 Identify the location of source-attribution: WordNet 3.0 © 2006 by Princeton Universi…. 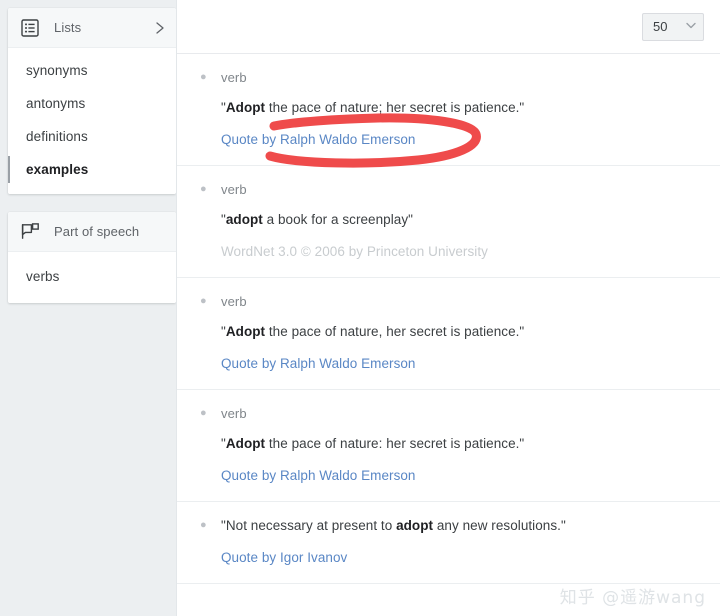
(354, 251).